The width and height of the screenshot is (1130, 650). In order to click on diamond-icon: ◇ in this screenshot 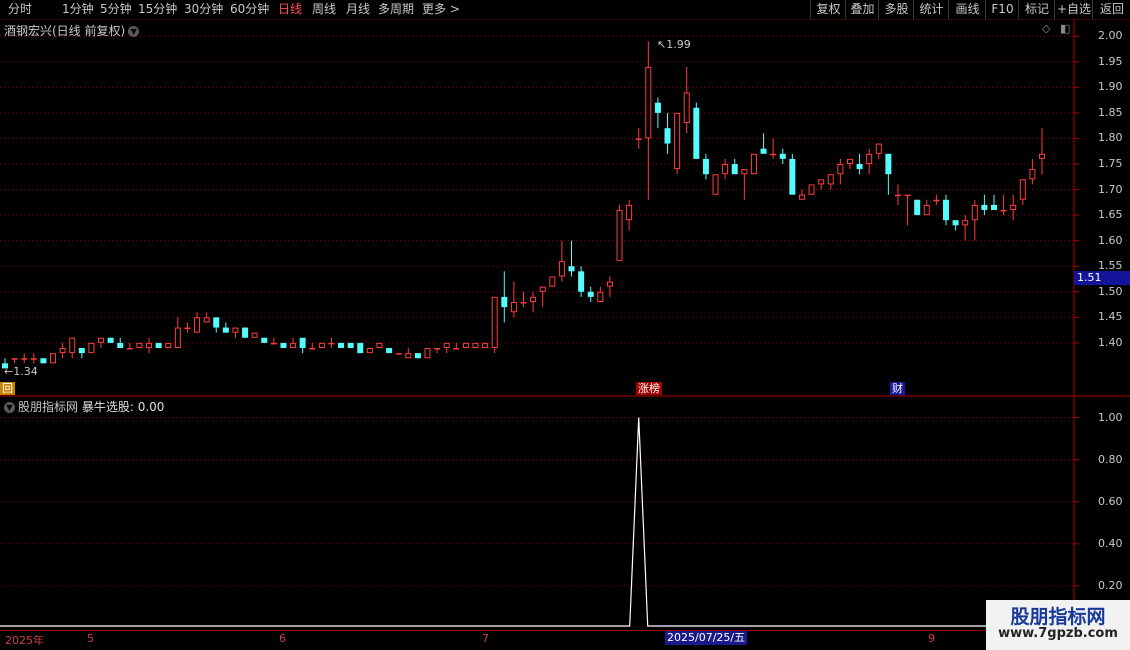, I will do `click(1046, 28)`.